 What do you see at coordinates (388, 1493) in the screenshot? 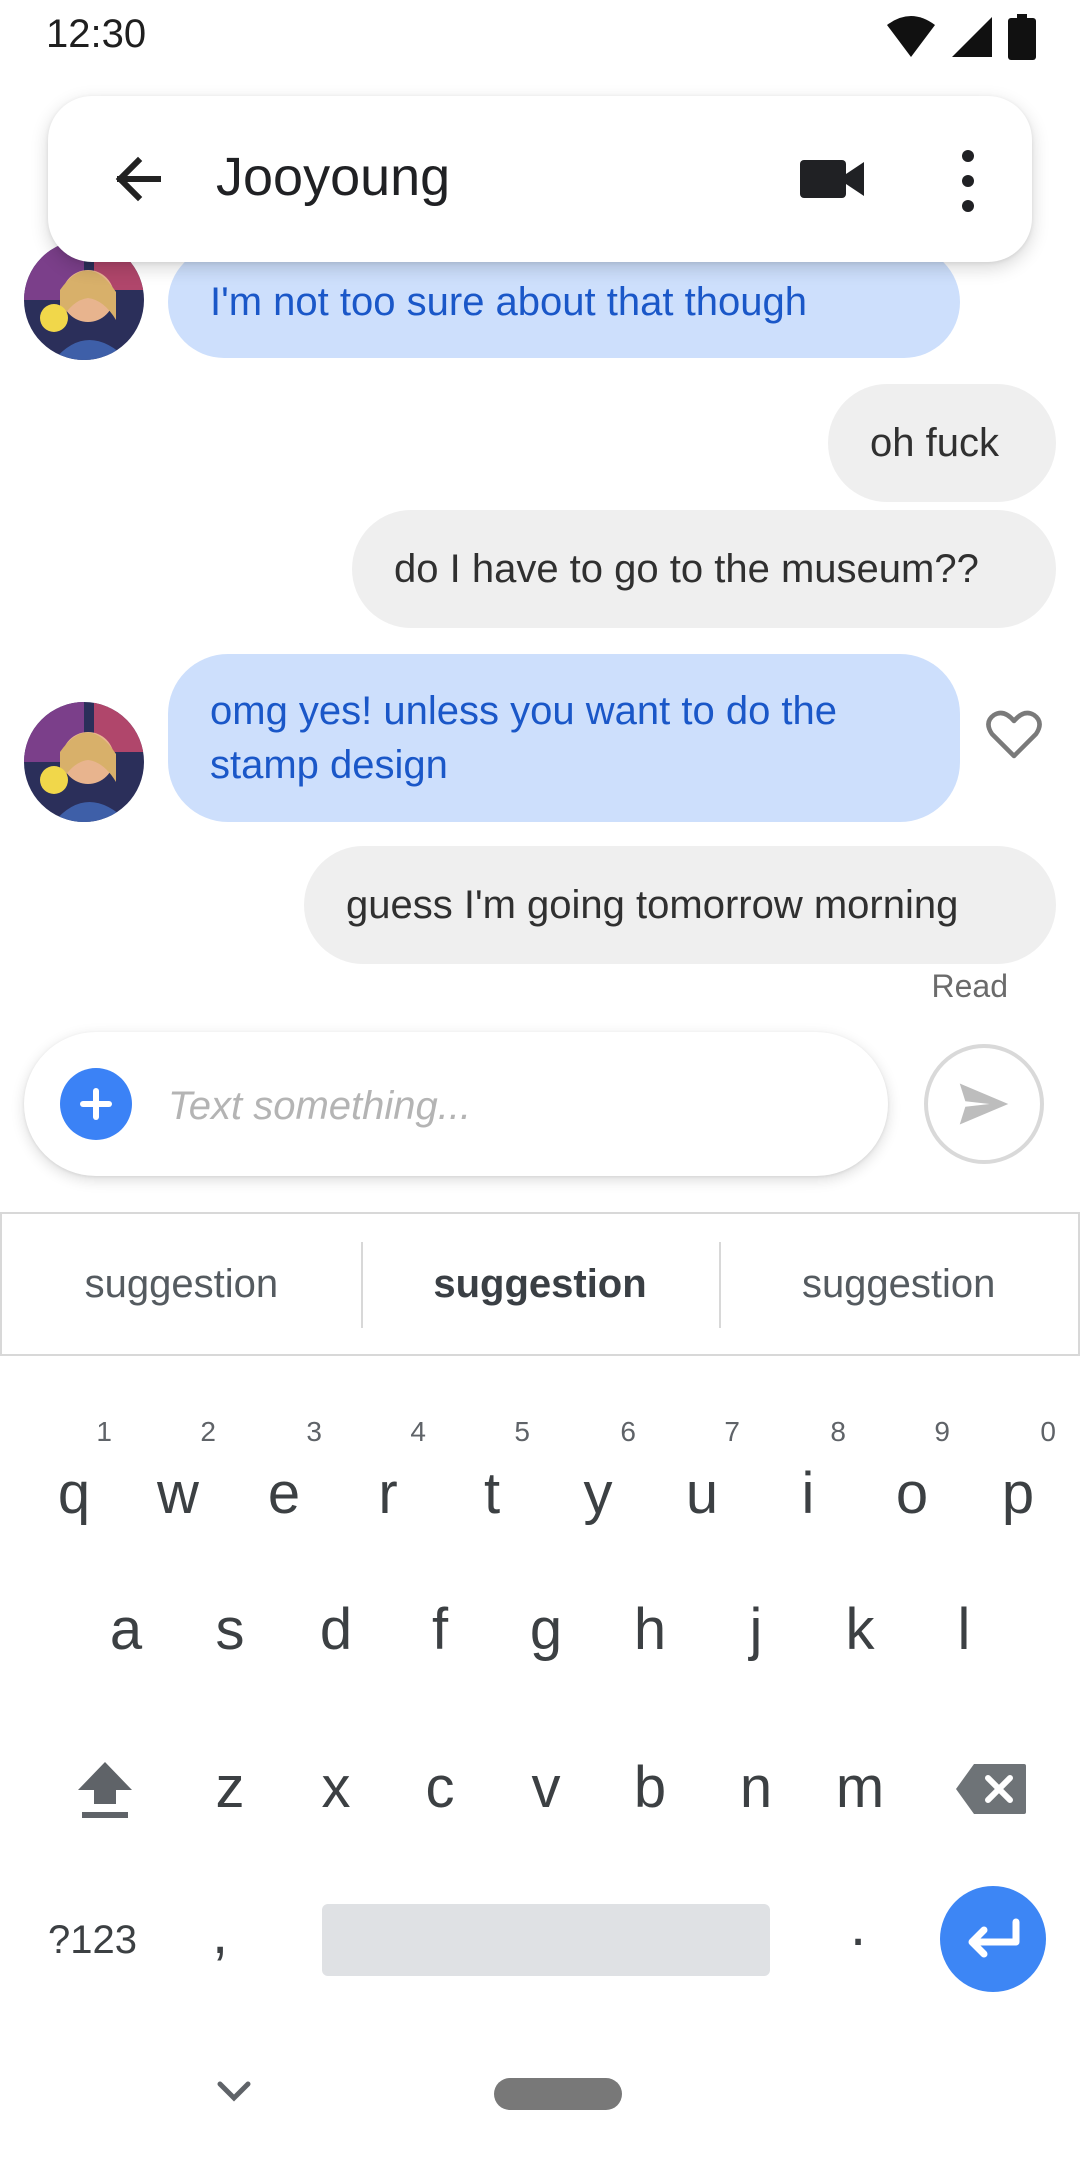
I see `key-label: r` at bounding box center [388, 1493].